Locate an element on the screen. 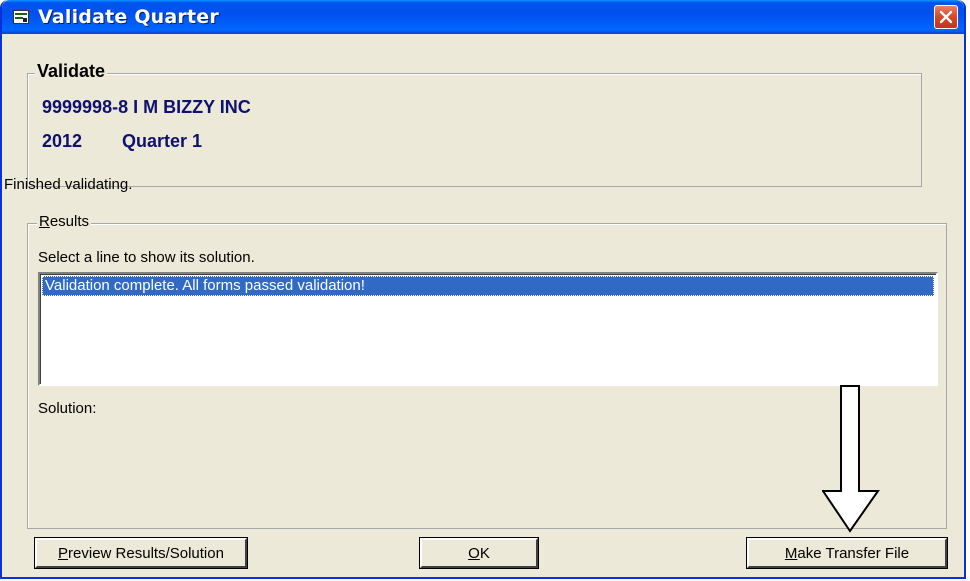 This screenshot has width=970, height=581. title-bar: Validate Quarter is located at coordinates (483, 17).